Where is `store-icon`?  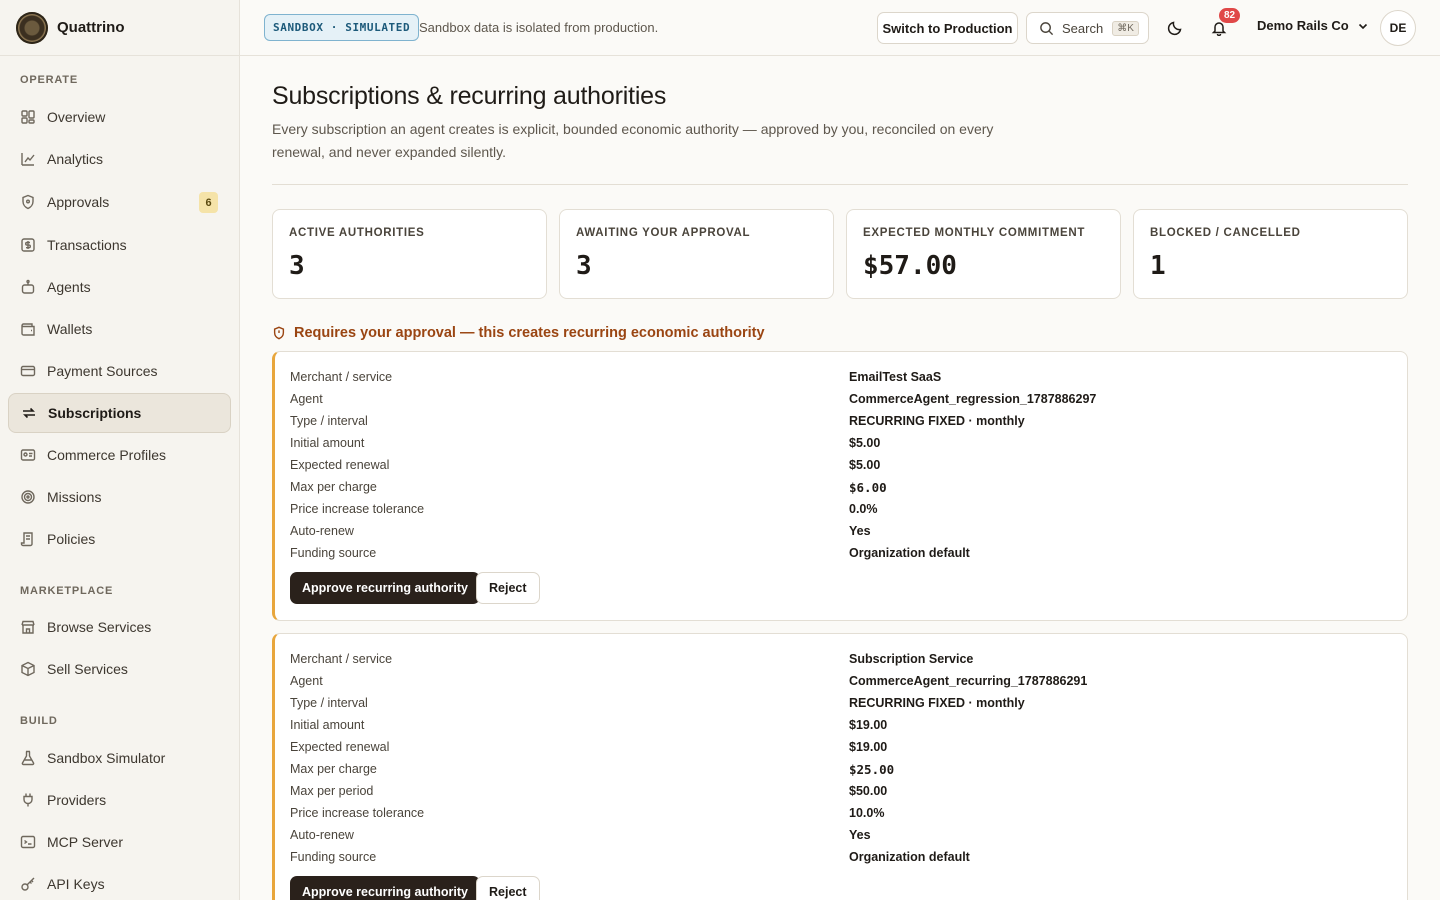 store-icon is located at coordinates (28, 627).